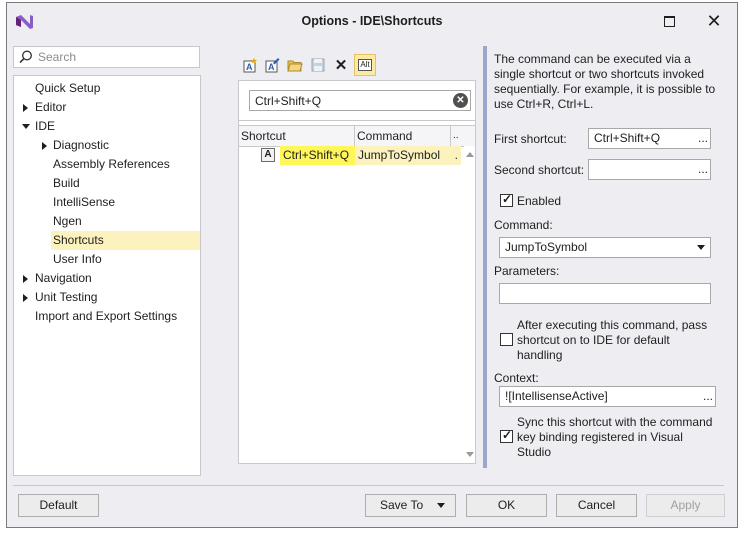 This screenshot has height=536, width=744. I want to click on column-header-shortcut: Shortcut, so click(297, 136).